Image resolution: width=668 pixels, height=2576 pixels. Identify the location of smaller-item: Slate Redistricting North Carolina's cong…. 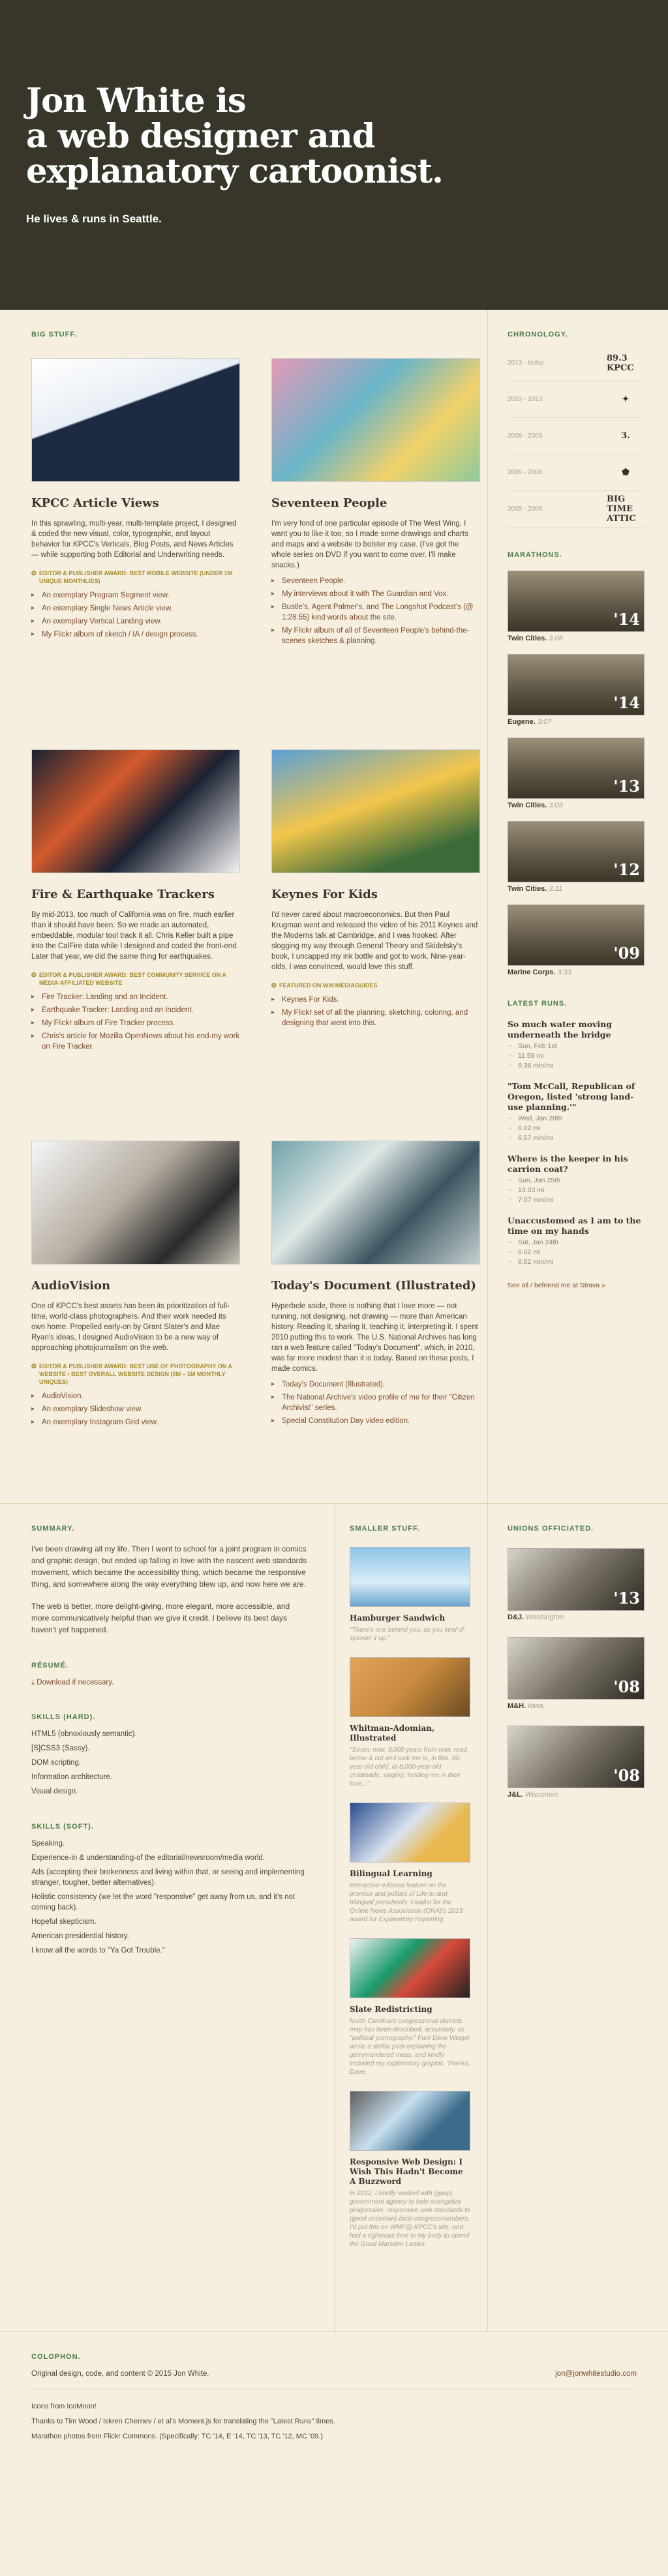
(410, 2007).